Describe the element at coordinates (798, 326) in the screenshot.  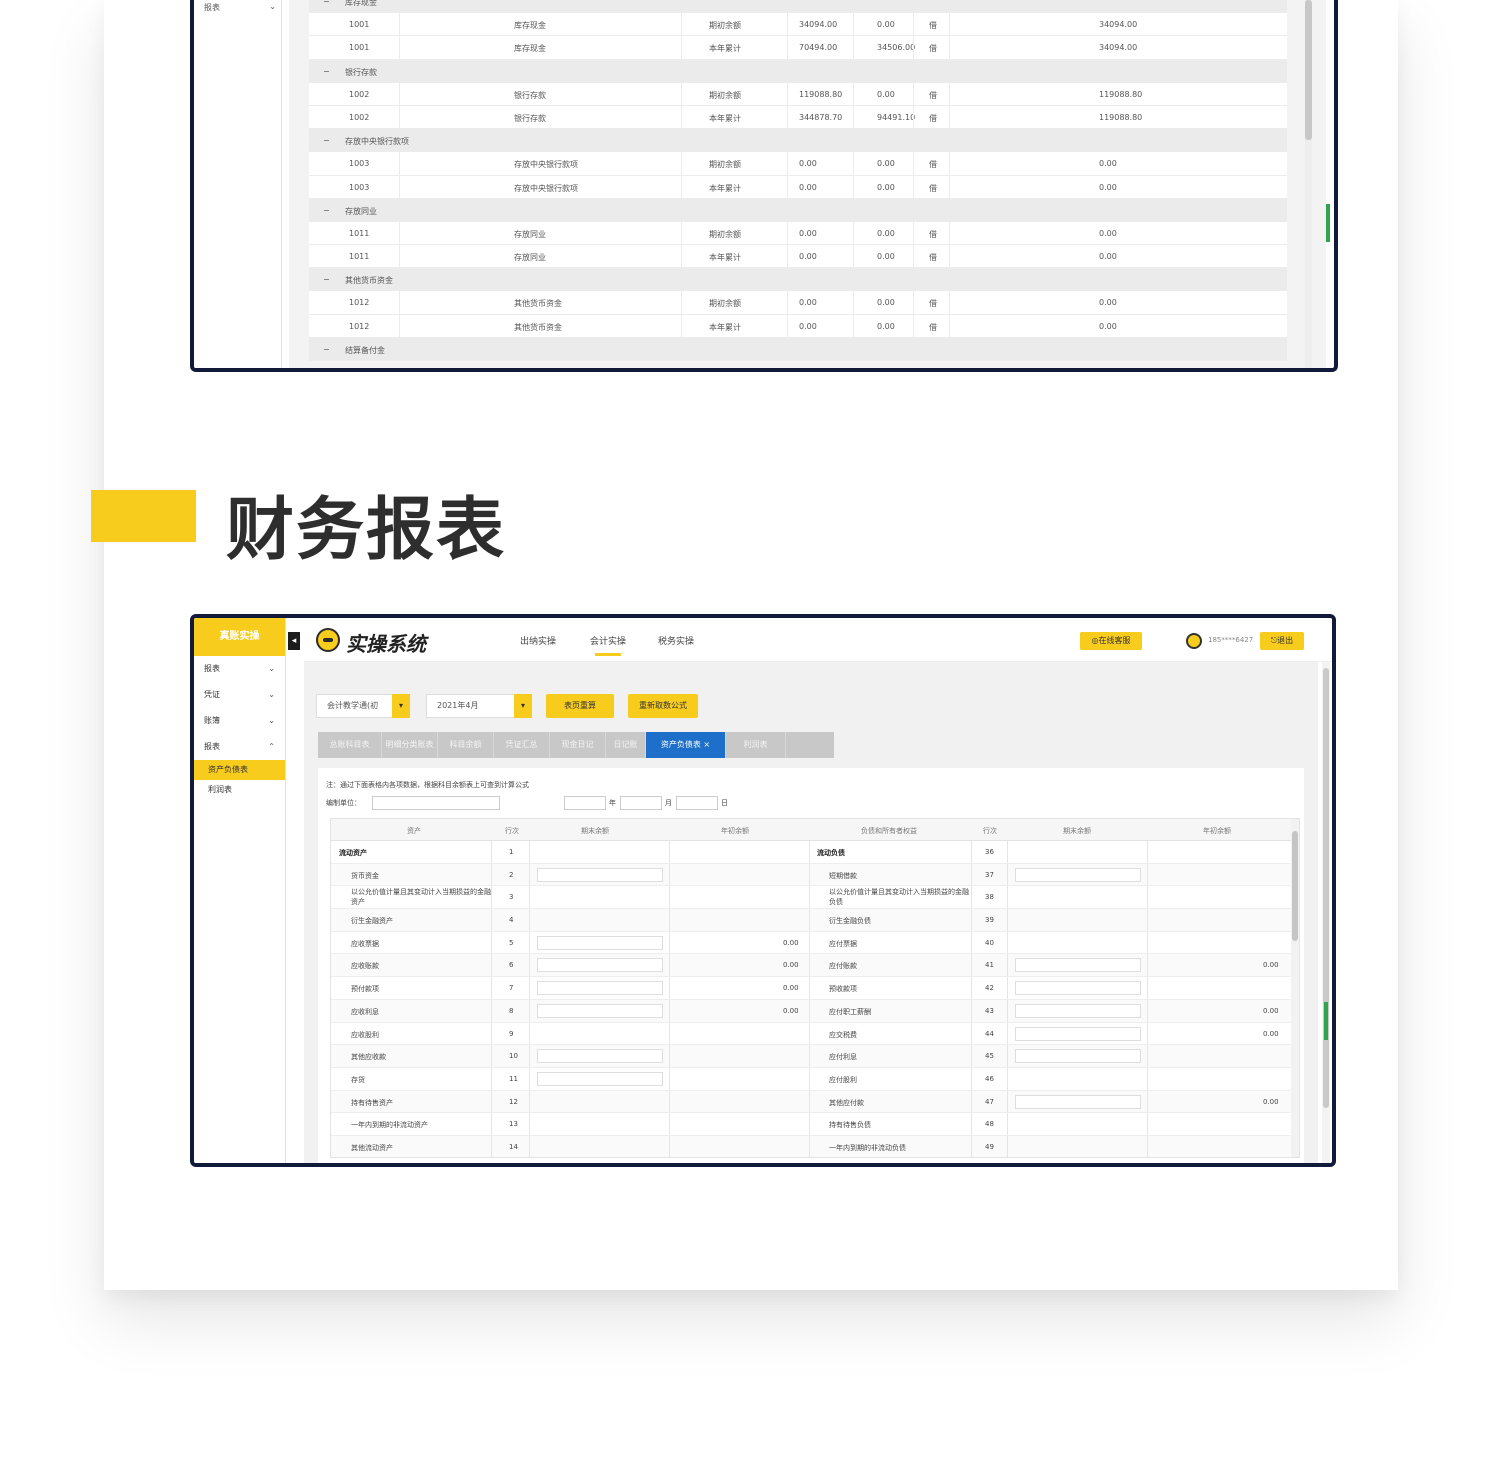
I see `table-row: 1012 其他货币资金 本年累计 0.00 0.00 借 0.00` at that location.